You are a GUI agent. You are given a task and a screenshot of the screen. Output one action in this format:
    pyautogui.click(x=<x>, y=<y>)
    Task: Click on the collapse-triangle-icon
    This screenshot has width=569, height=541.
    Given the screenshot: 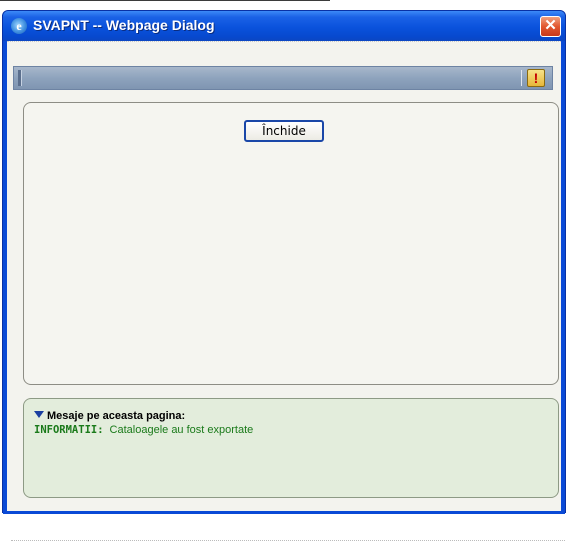 What is the action you would take?
    pyautogui.click(x=39, y=414)
    